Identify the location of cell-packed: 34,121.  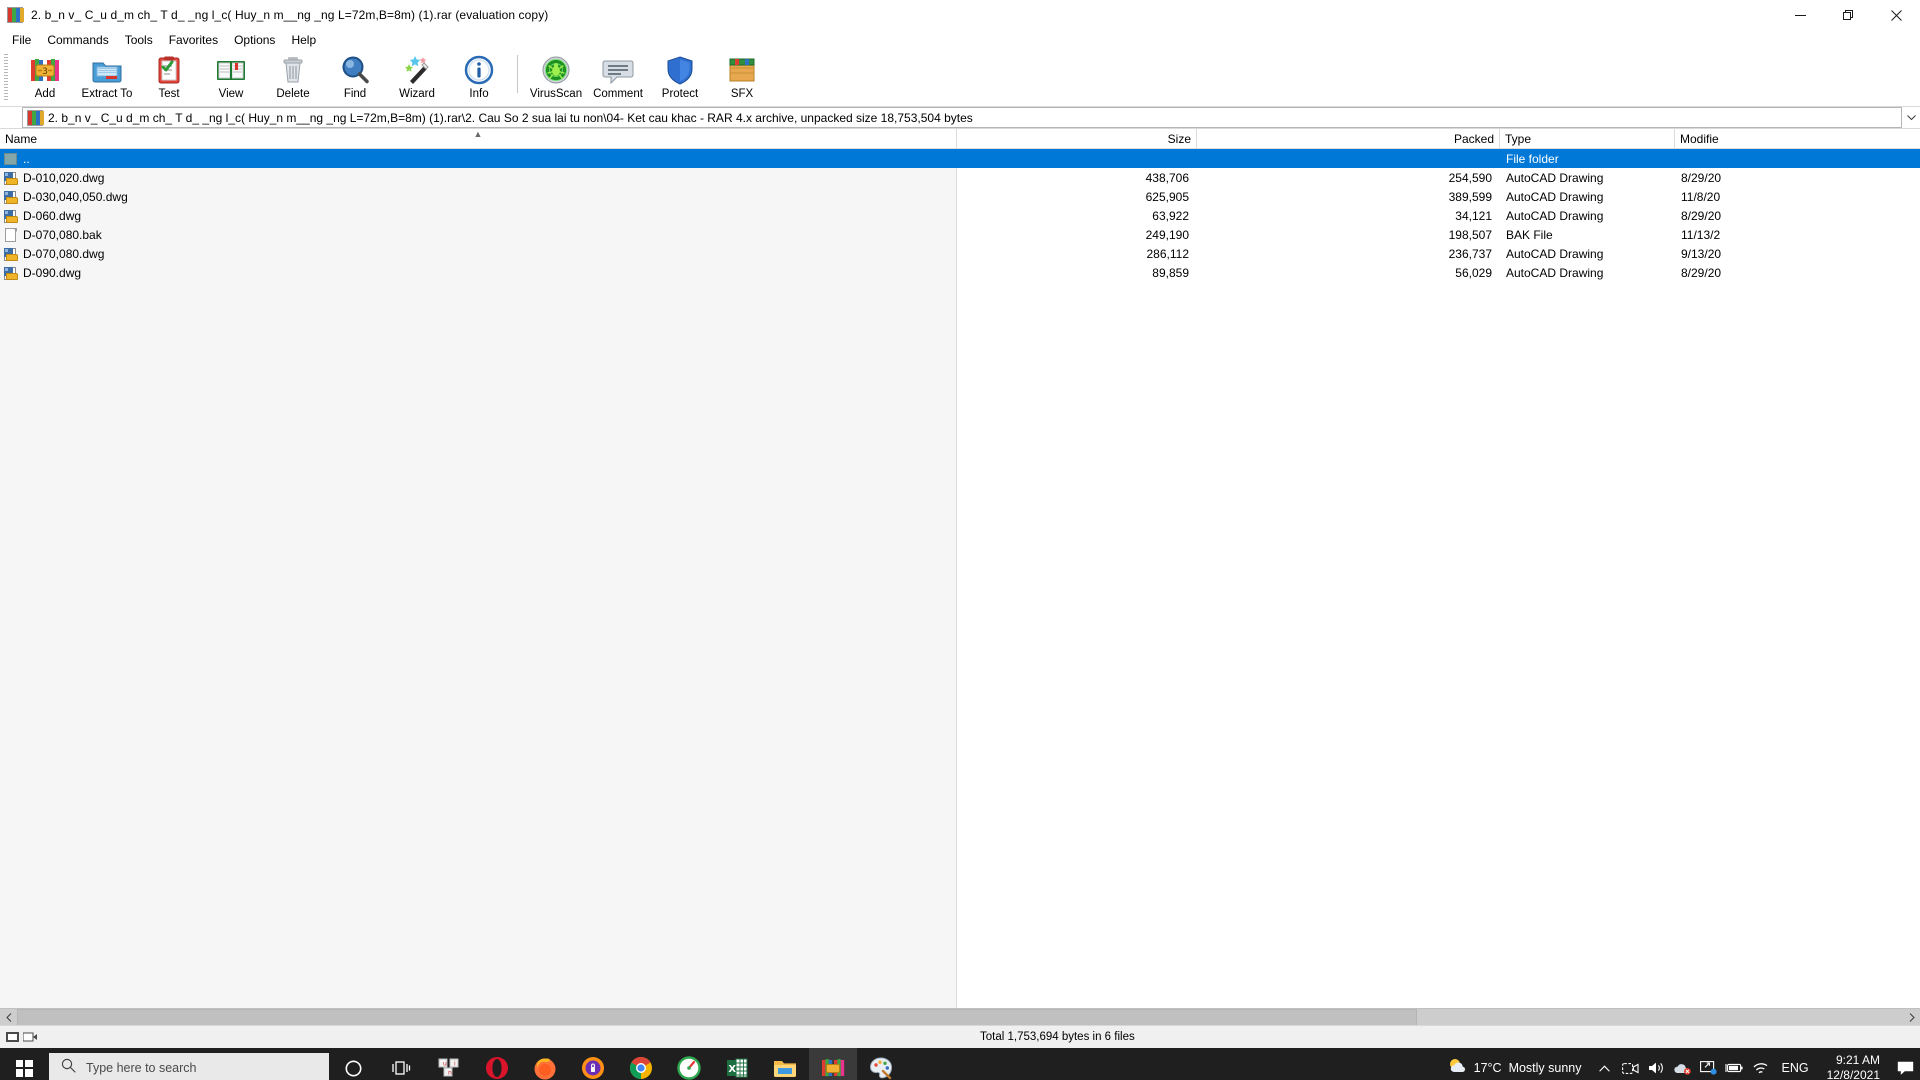
(1473, 215).